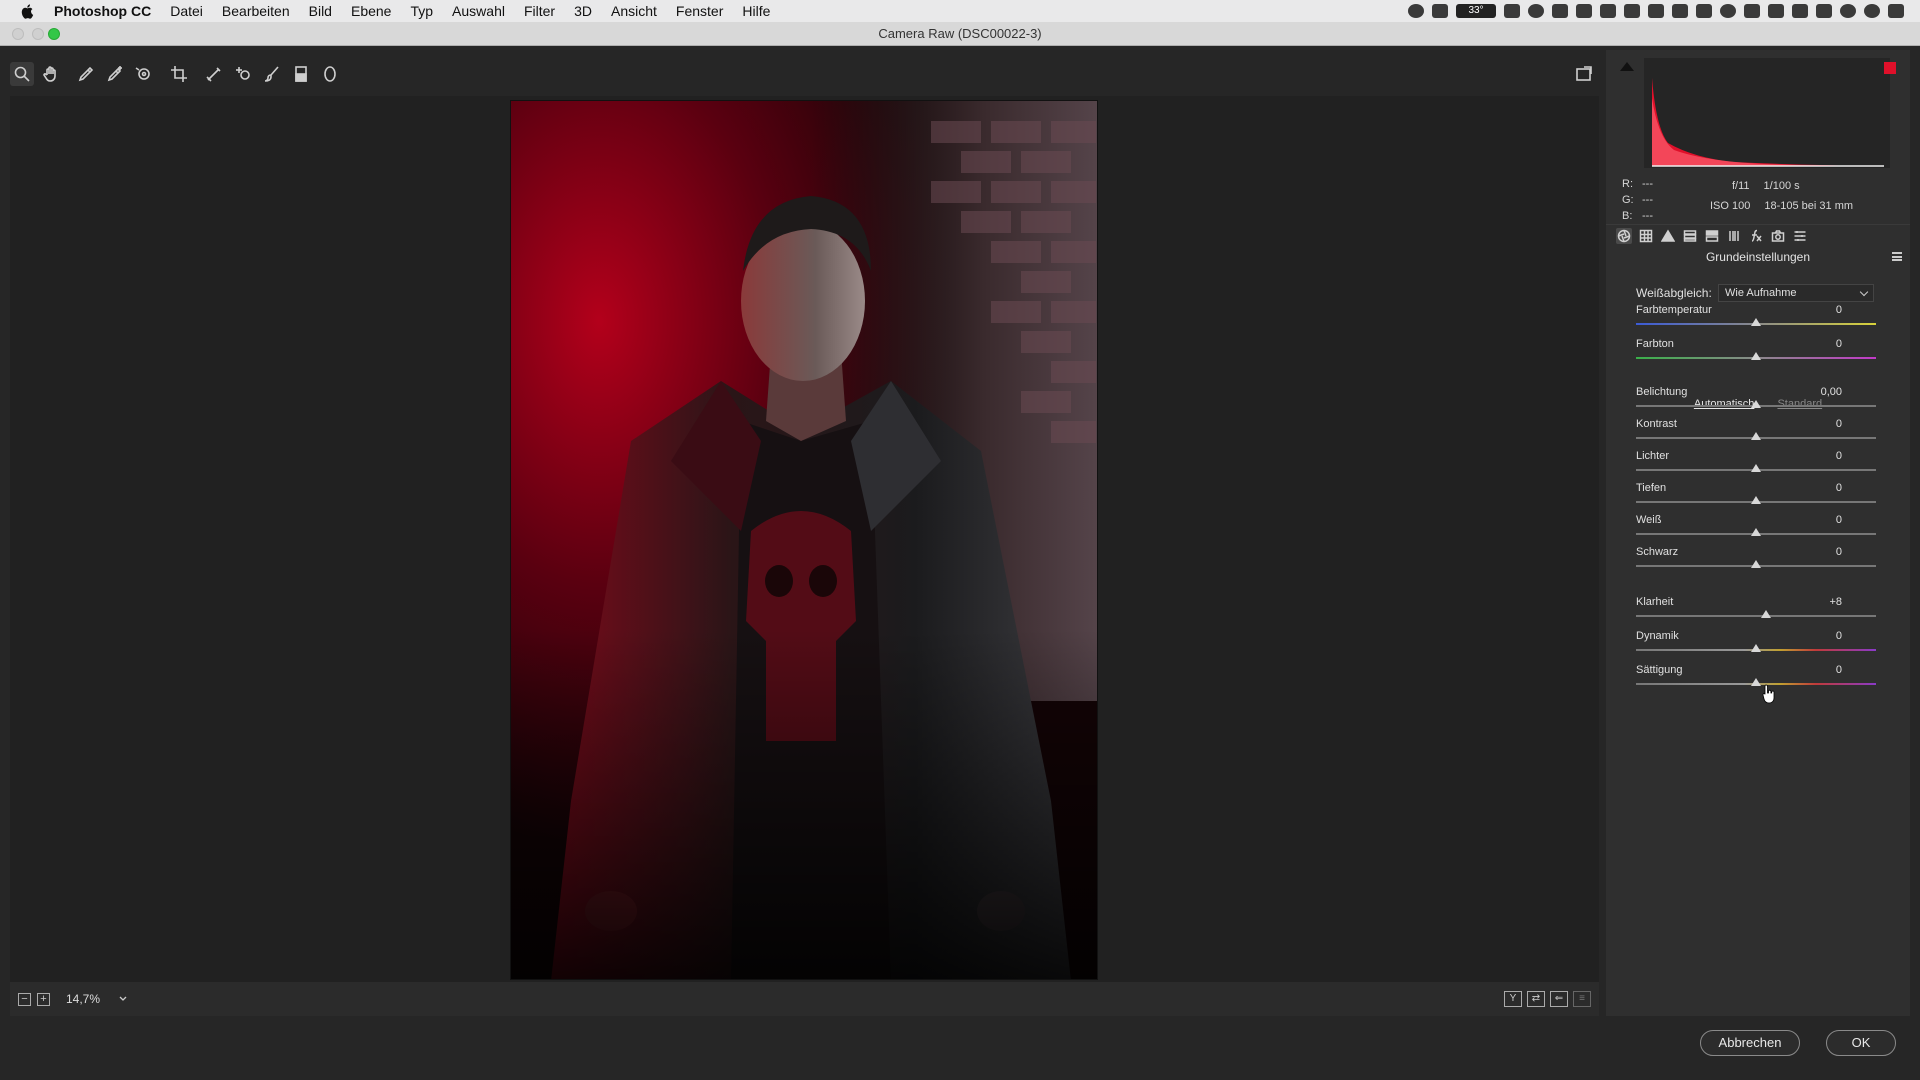  I want to click on vpn-icon, so click(1656, 11).